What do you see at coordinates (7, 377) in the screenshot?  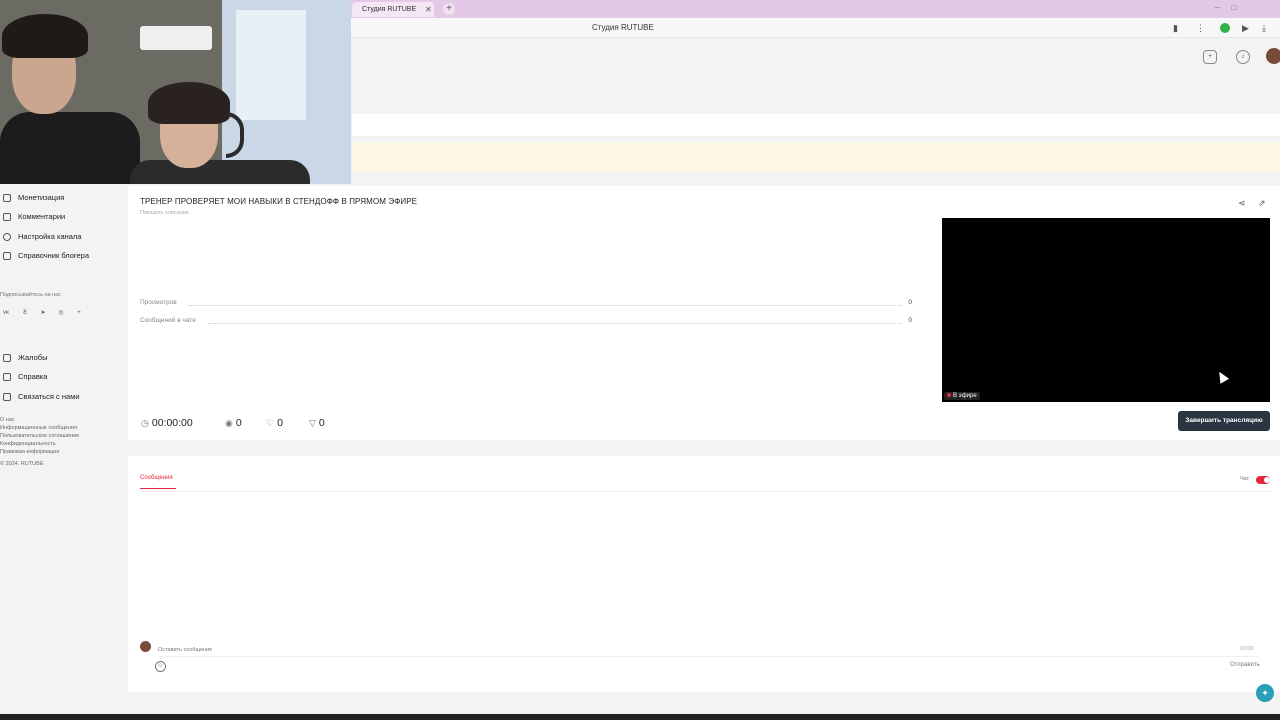 I see `help-icon` at bounding box center [7, 377].